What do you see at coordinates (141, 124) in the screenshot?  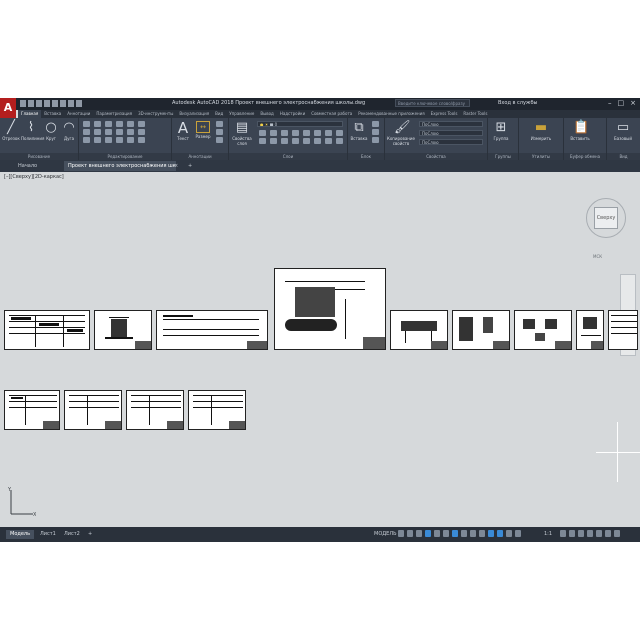 I see `mirror-icon` at bounding box center [141, 124].